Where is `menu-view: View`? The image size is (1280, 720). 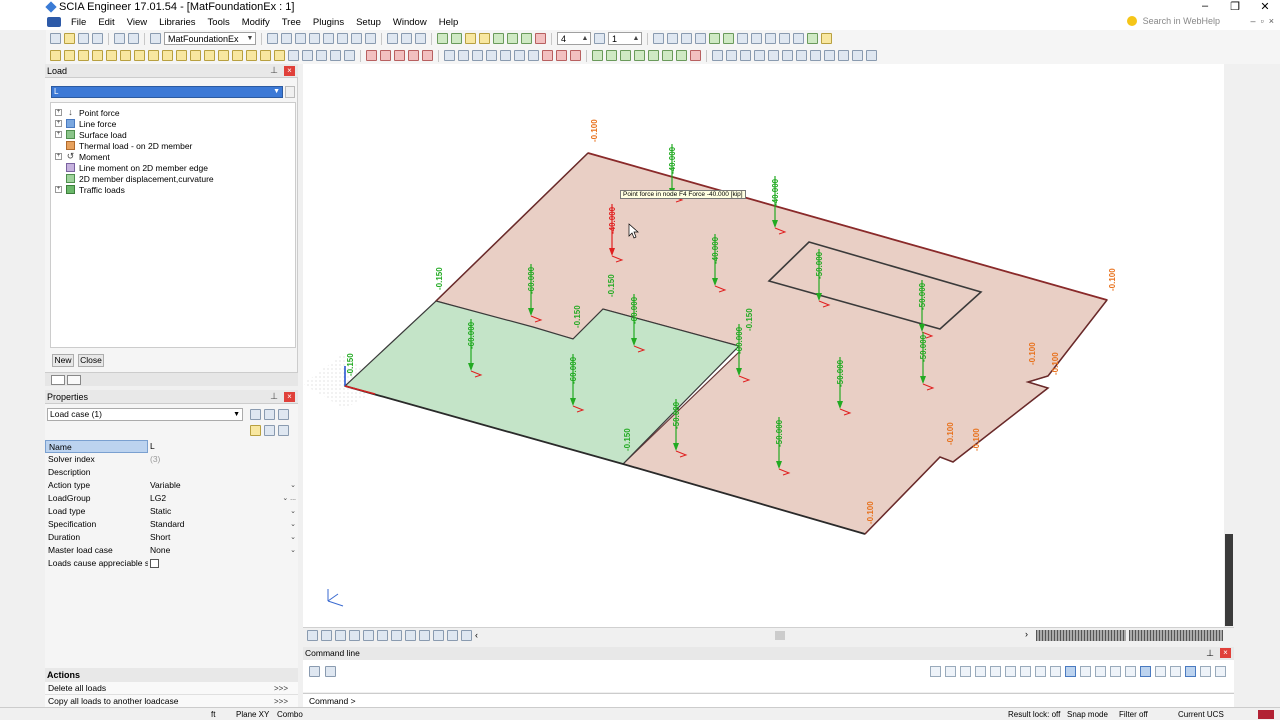 menu-view: View is located at coordinates (137, 22).